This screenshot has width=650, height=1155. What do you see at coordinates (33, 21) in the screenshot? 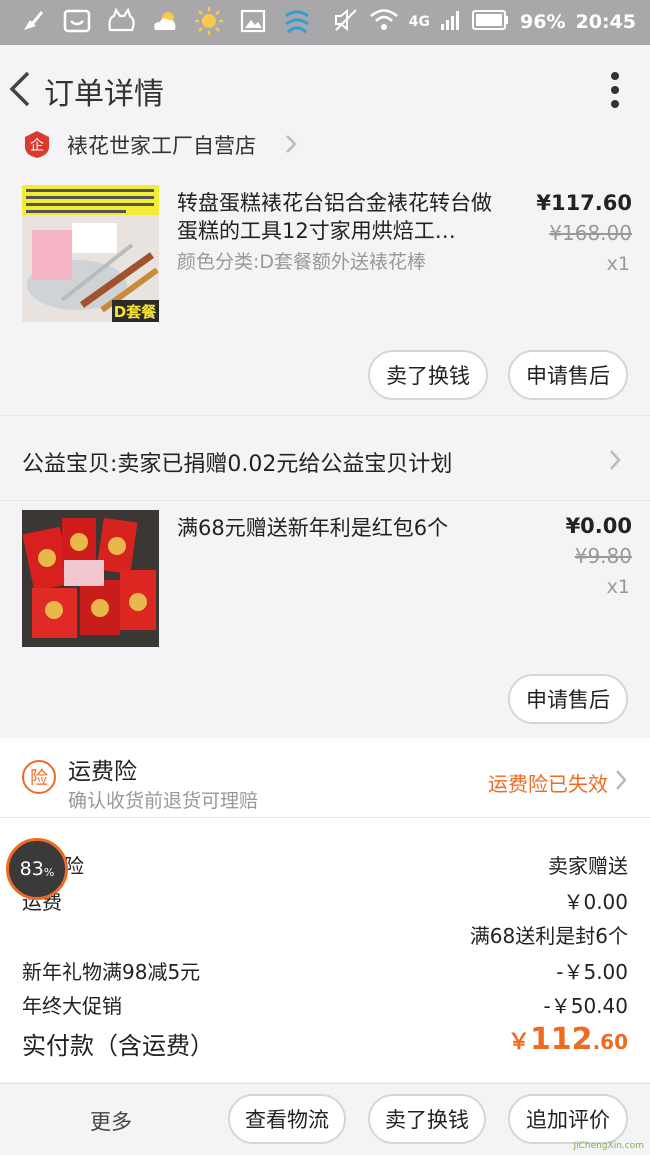
I see `broom-icon` at bounding box center [33, 21].